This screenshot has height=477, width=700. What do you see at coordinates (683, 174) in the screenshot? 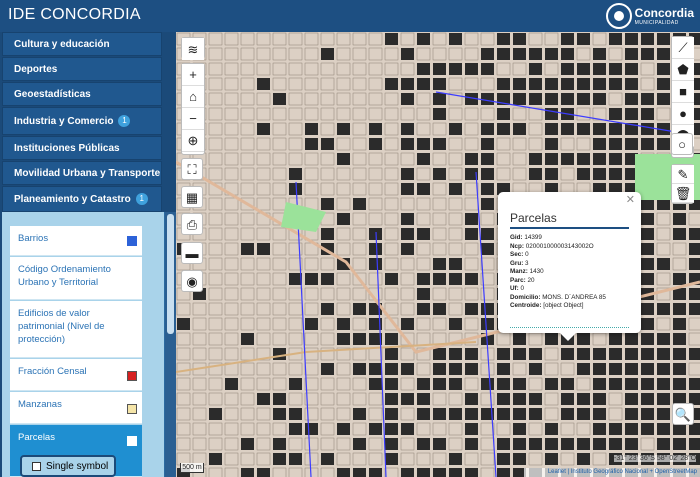
I see `edit-icon: ✎` at bounding box center [683, 174].